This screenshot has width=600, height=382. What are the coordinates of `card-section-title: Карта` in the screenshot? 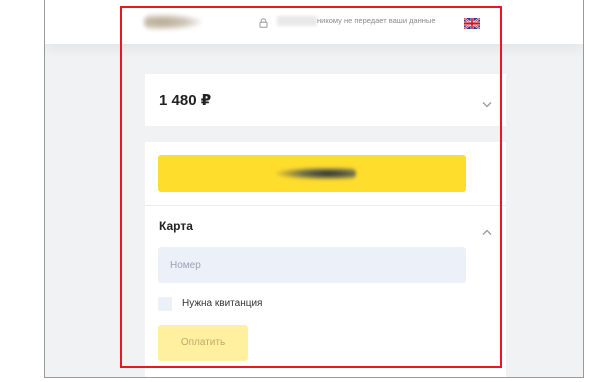 It's located at (176, 226).